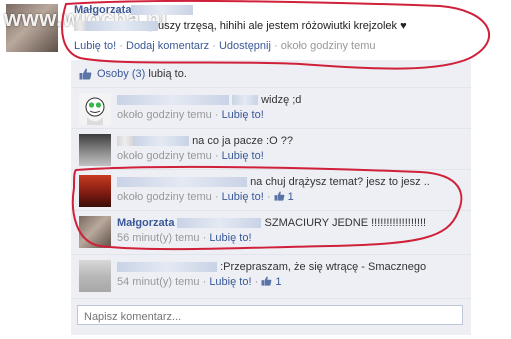  What do you see at coordinates (245, 46) in the screenshot?
I see `post-share-link: Udostępnij` at bounding box center [245, 46].